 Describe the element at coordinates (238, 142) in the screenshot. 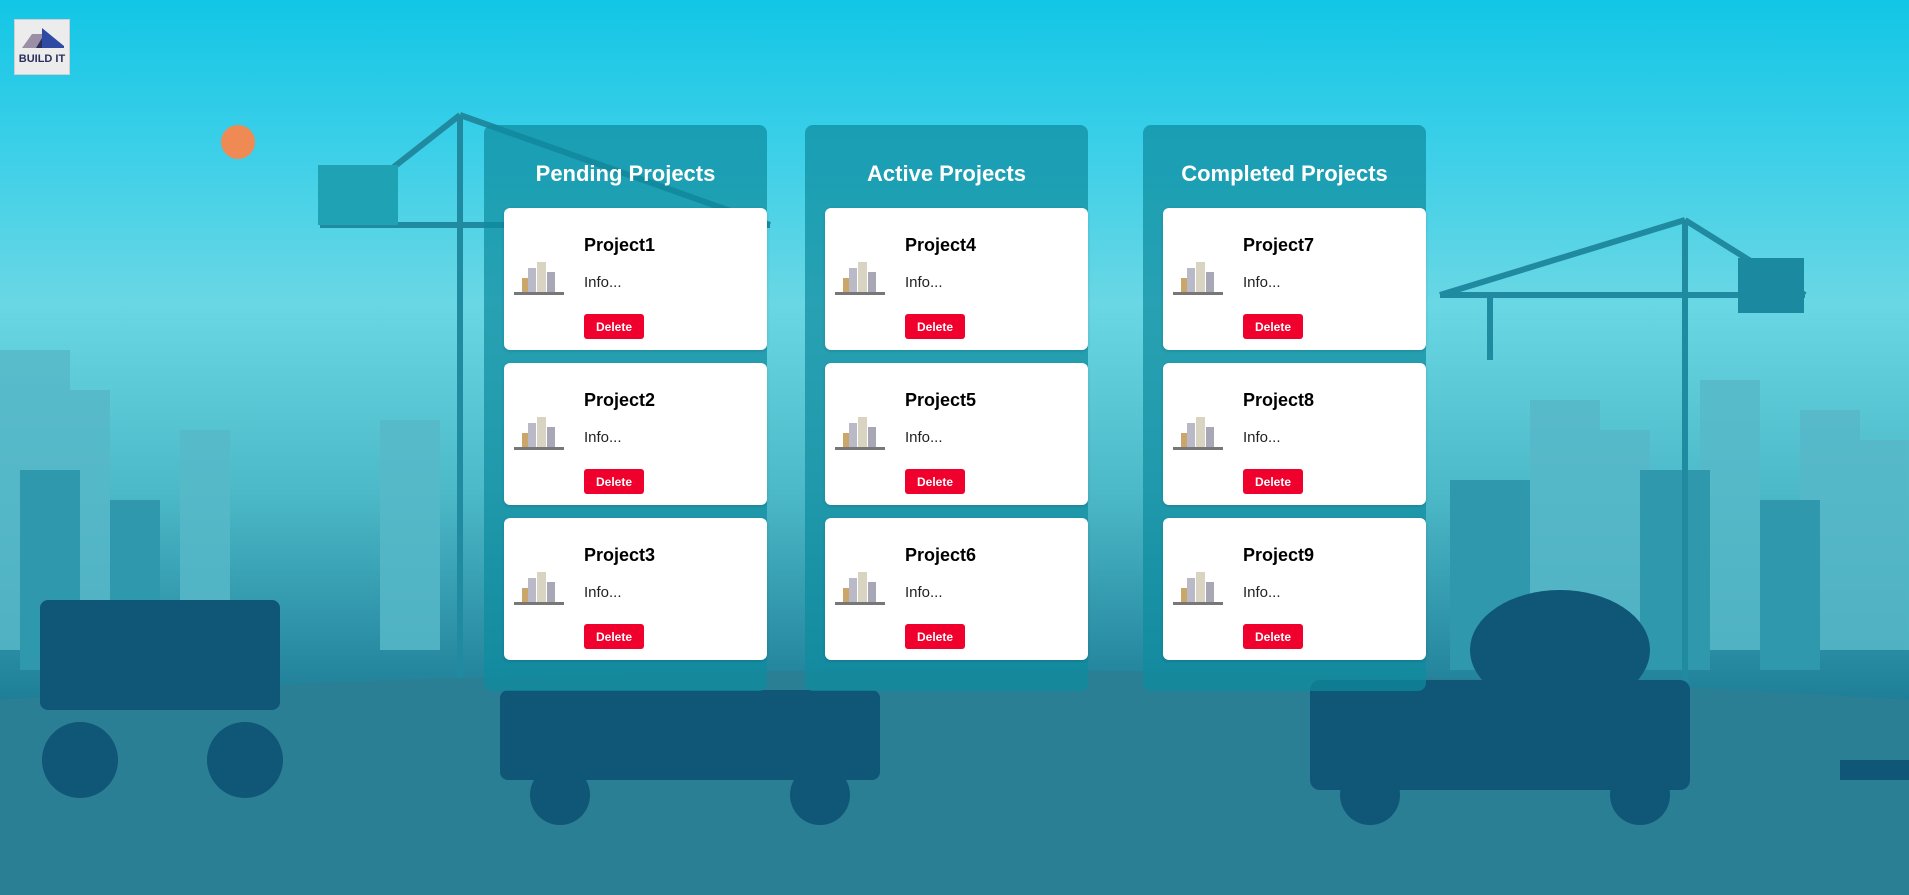

I see `sun-shape` at that location.